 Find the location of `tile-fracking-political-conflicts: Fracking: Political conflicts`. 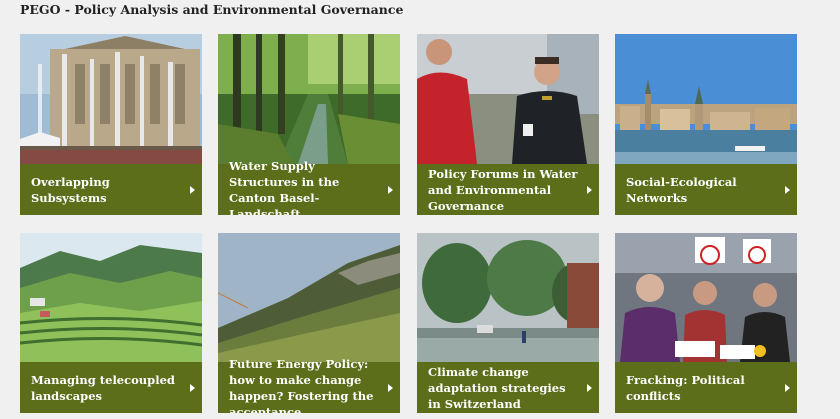

tile-fracking-political-conflicts: Fracking: Political conflicts is located at coordinates (706, 323).